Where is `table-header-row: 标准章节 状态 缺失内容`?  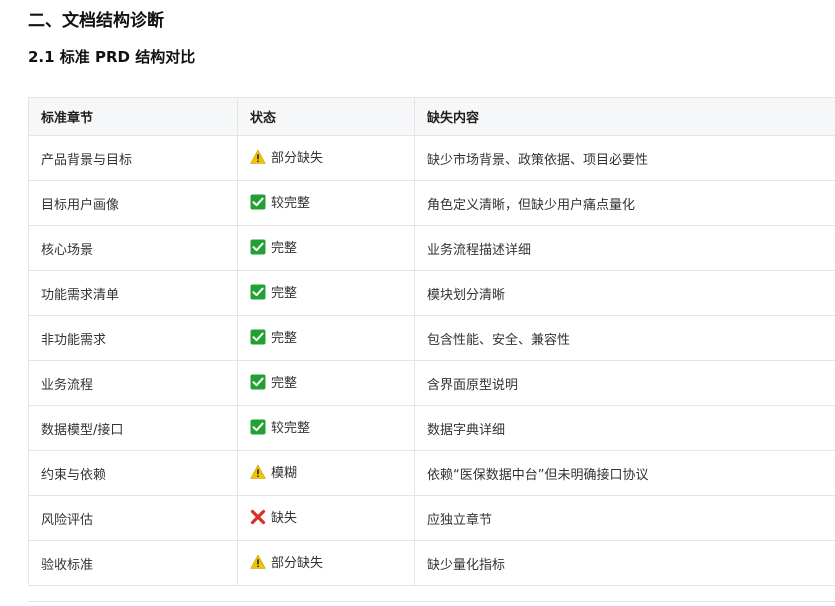
table-header-row: 标准章节 状态 缺失内容 is located at coordinates (431, 116).